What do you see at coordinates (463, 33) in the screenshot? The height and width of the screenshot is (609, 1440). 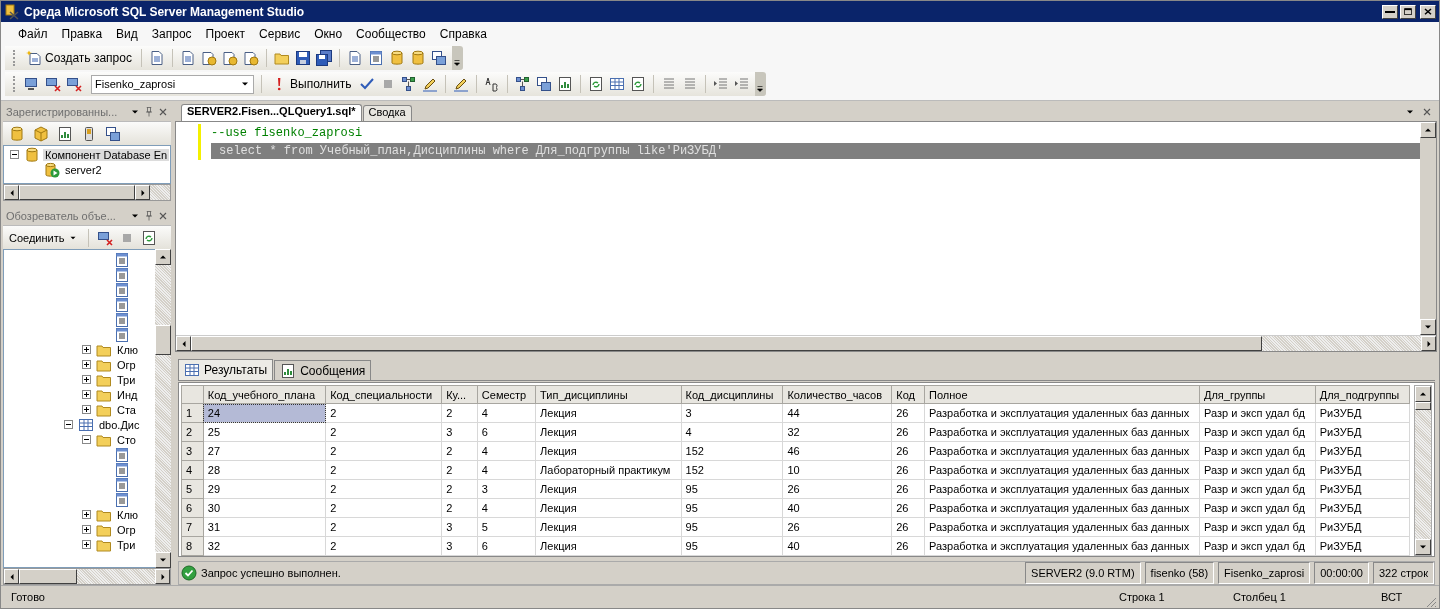 I see `menu-item: Справка` at bounding box center [463, 33].